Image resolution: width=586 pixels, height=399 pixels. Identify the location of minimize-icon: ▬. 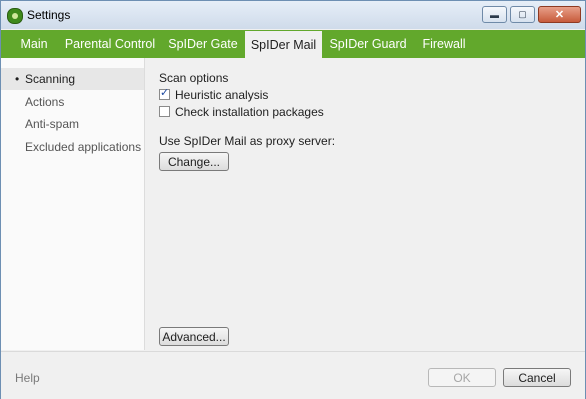
(494, 14).